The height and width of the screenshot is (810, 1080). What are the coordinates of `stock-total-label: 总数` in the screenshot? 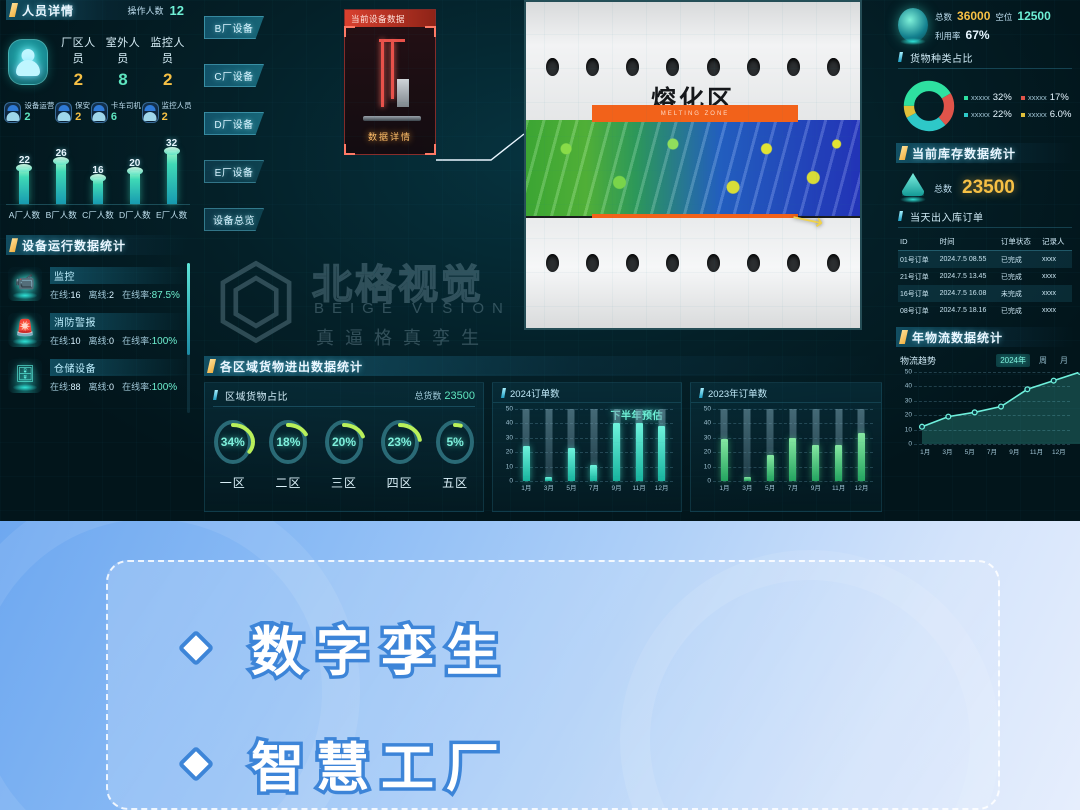 It's located at (943, 188).